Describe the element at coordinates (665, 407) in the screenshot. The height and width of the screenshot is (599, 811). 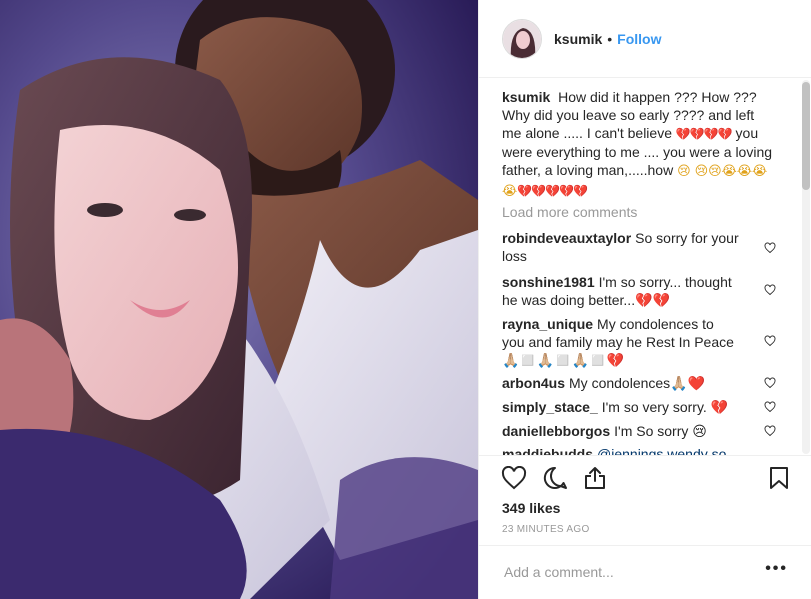
I see `comment-text: I'm so very sorry. 💔` at that location.